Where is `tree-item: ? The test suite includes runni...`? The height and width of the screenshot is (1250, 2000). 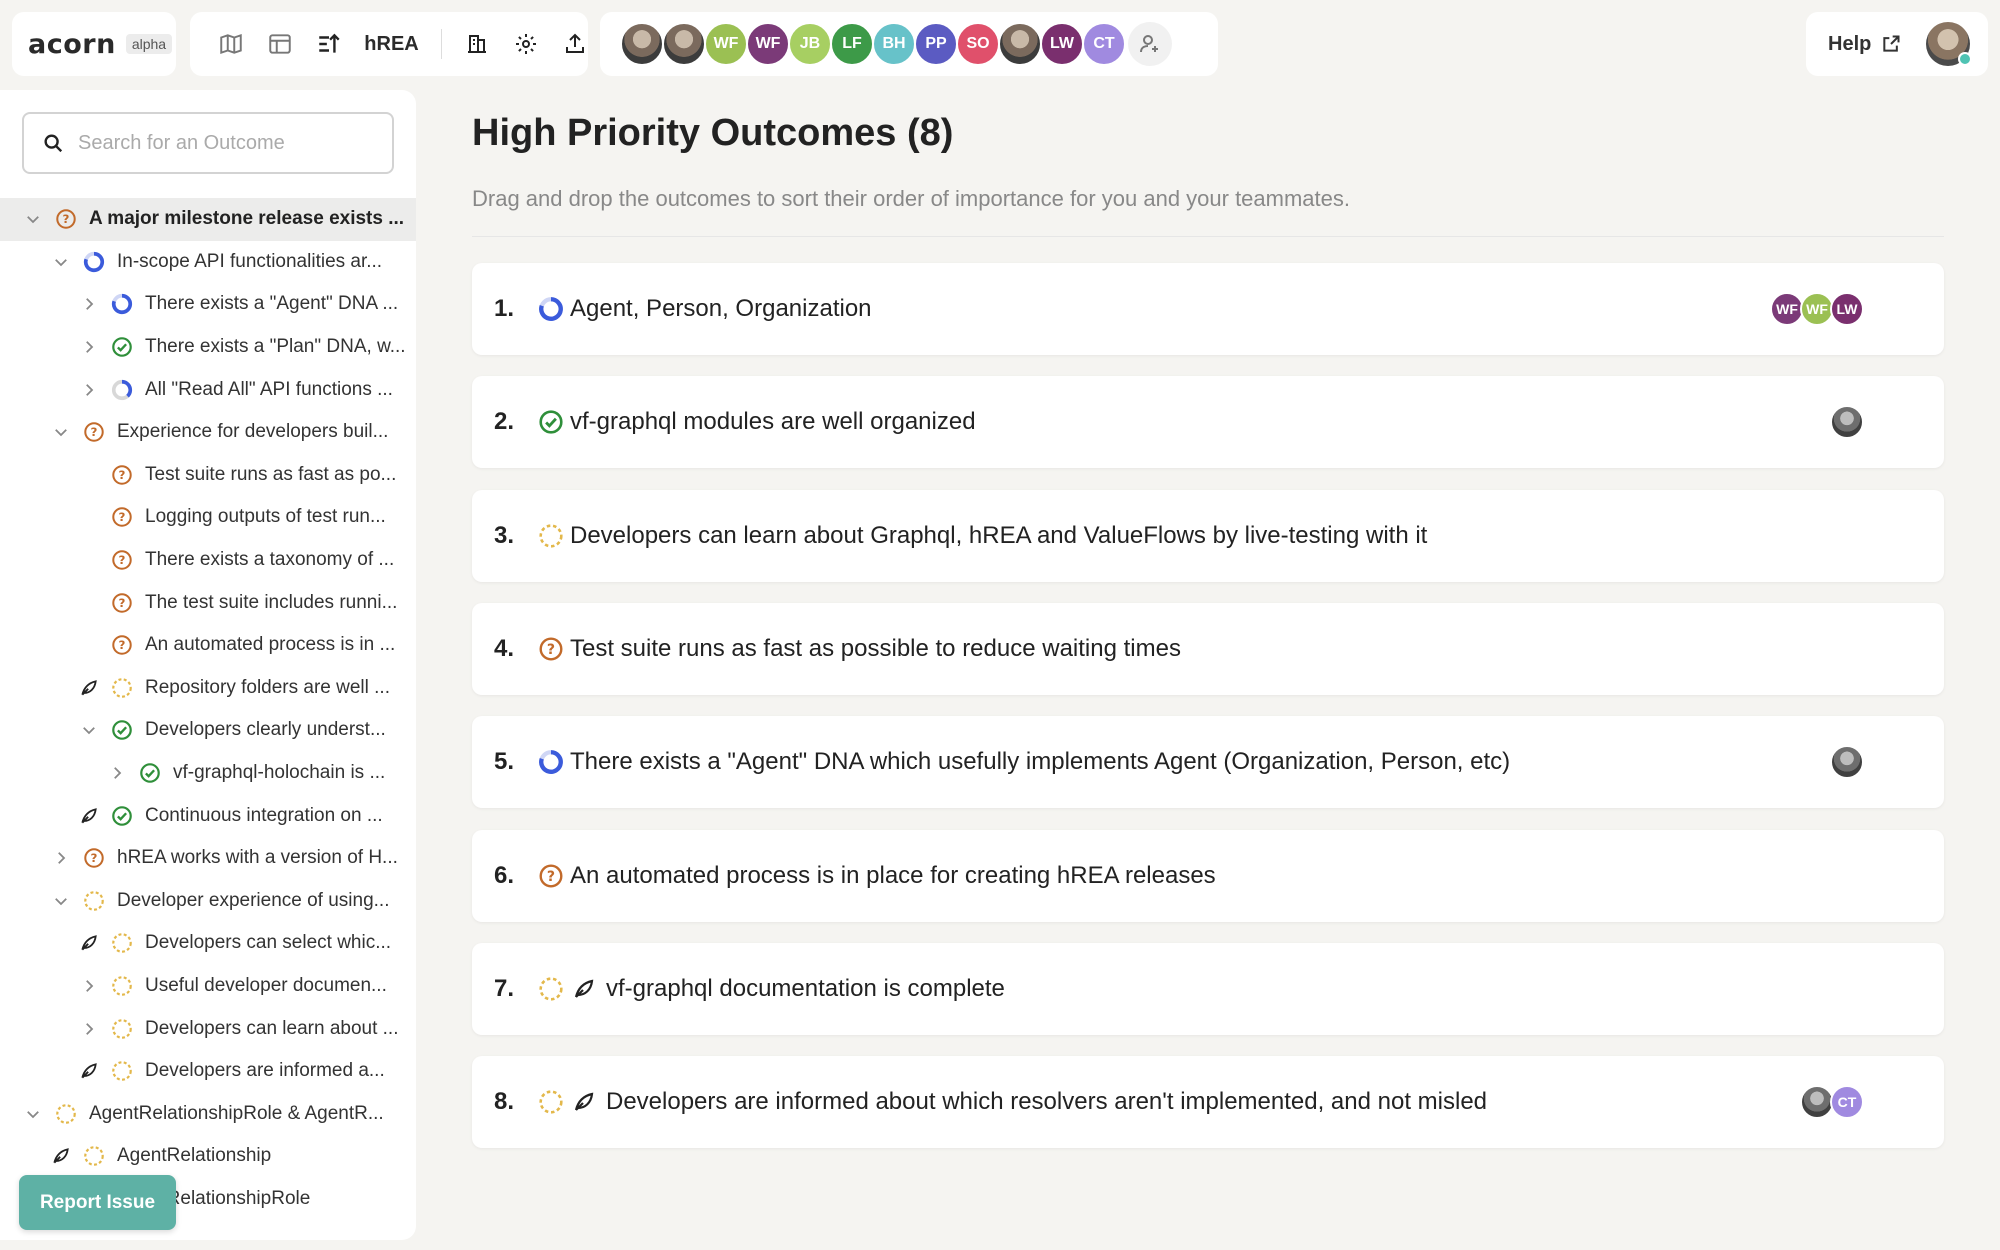
tree-item: ? The test suite includes runni... is located at coordinates (208, 602).